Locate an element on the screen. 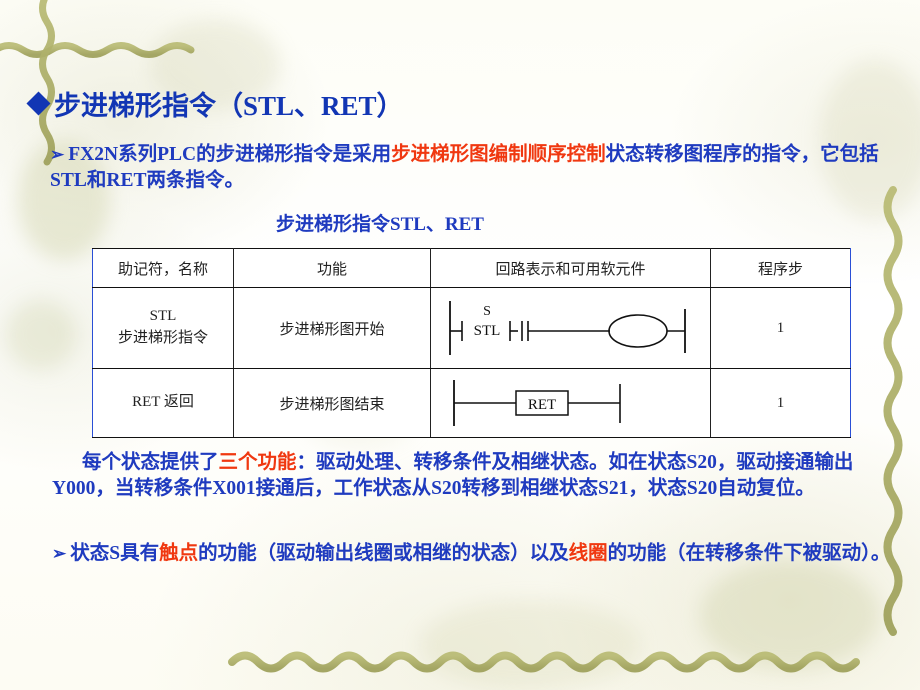  cell-diagram-ret: RET is located at coordinates (570, 403).